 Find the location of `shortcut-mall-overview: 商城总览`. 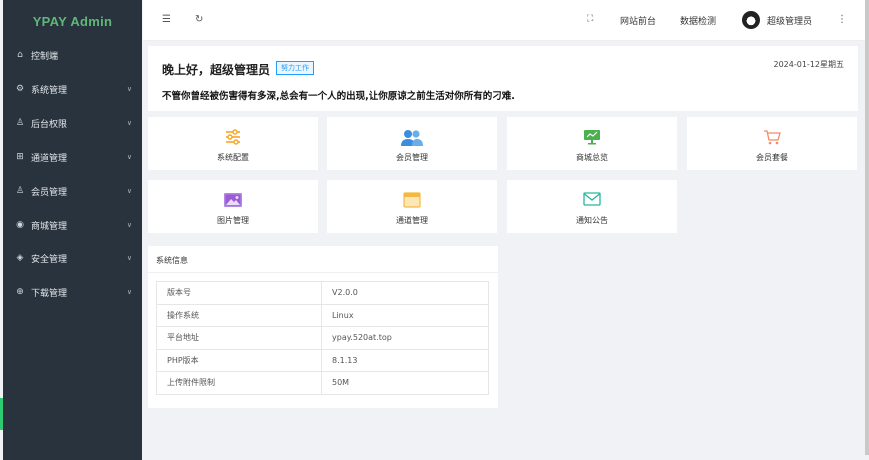

shortcut-mall-overview: 商城总览 is located at coordinates (592, 143).